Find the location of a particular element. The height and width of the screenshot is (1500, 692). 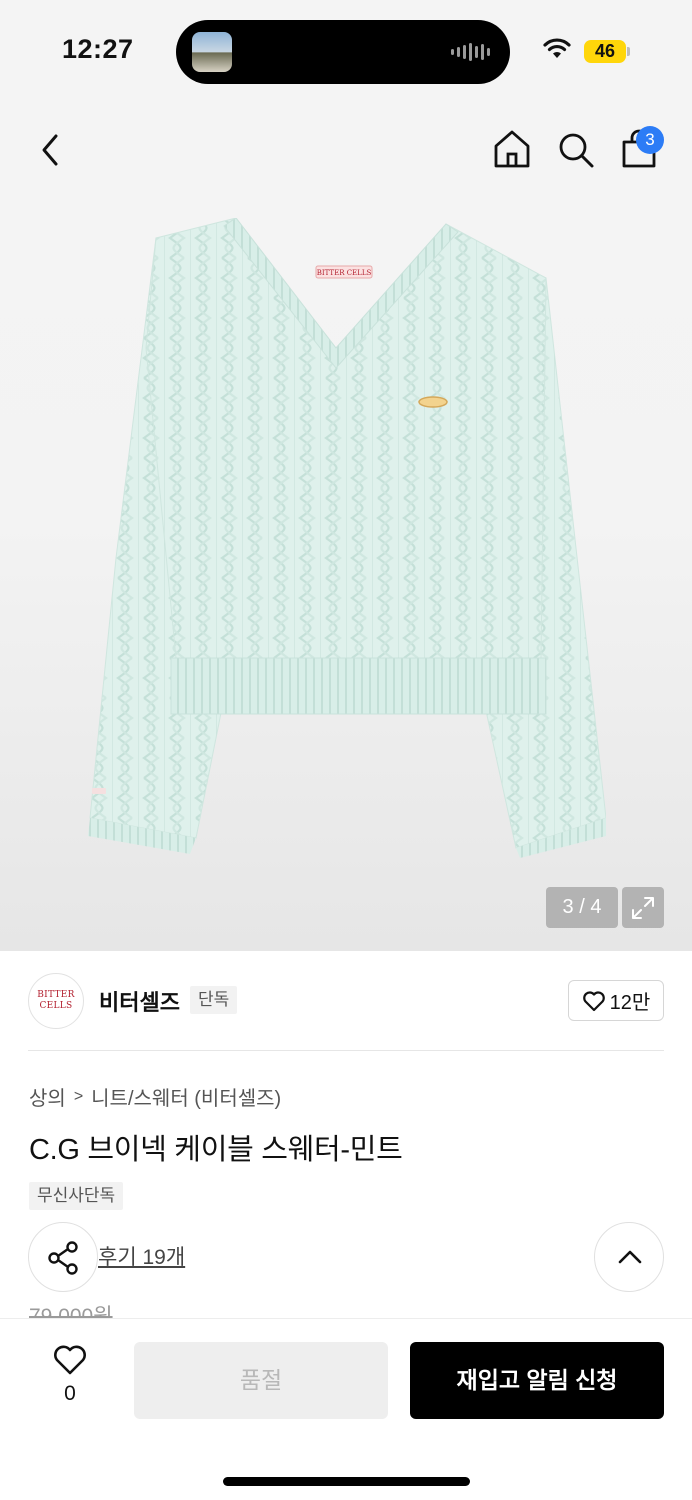

sold-out-button: 품절 is located at coordinates (261, 1380).